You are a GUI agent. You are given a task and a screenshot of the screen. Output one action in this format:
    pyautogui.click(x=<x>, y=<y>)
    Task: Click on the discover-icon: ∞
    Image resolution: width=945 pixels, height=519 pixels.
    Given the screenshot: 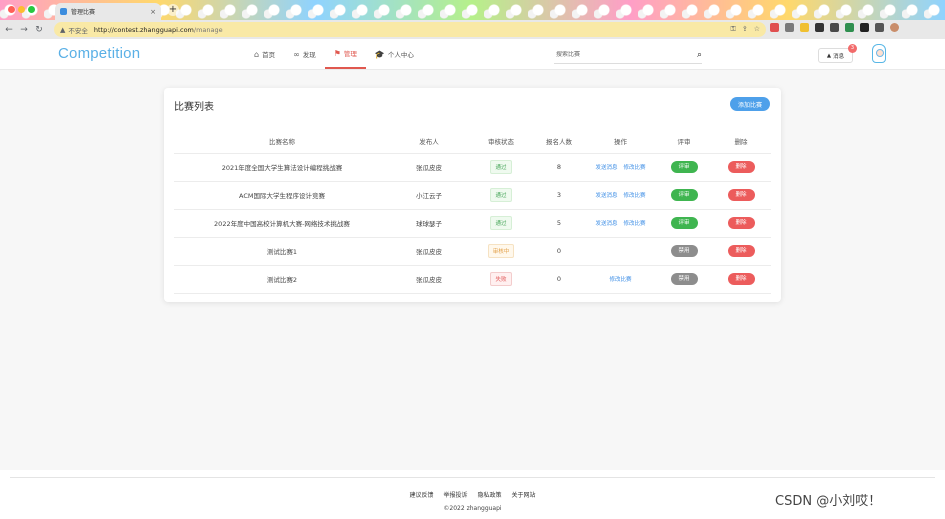 What is the action you would take?
    pyautogui.click(x=296, y=54)
    